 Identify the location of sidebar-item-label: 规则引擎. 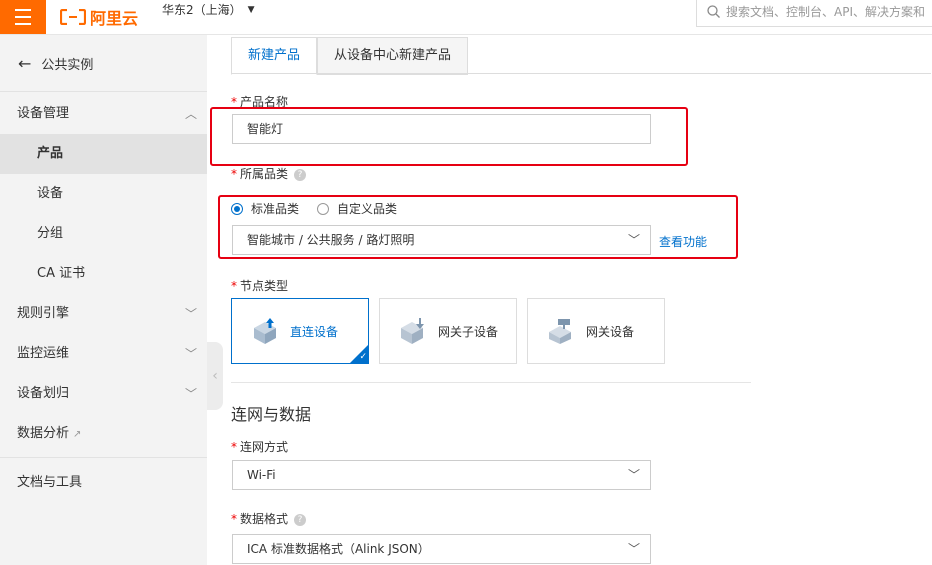
(43, 313).